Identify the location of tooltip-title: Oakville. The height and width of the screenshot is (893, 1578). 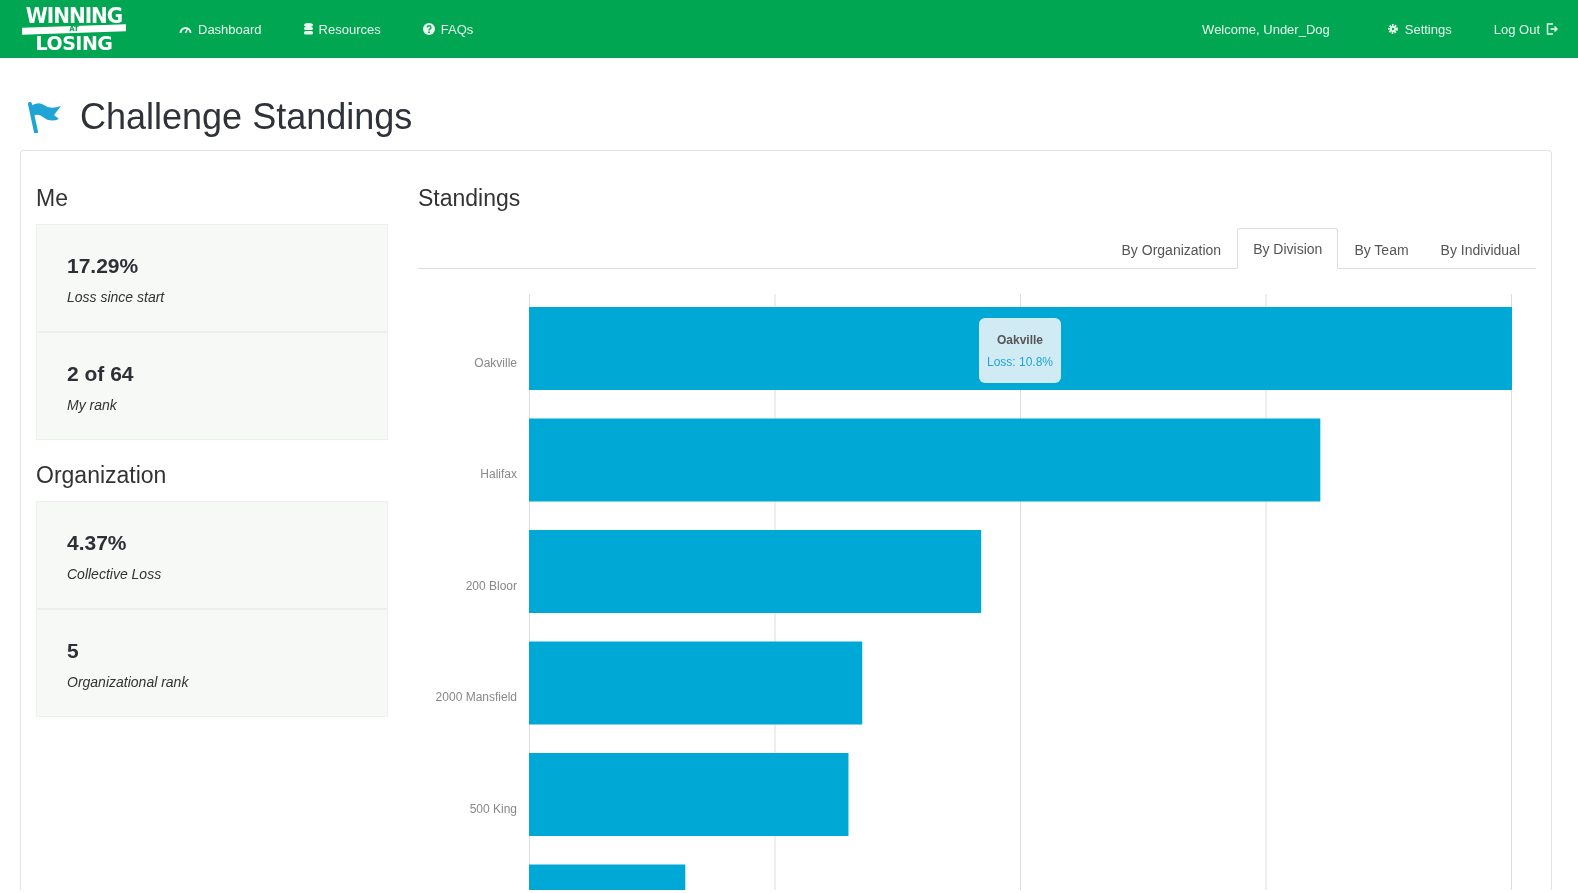
(1020, 340).